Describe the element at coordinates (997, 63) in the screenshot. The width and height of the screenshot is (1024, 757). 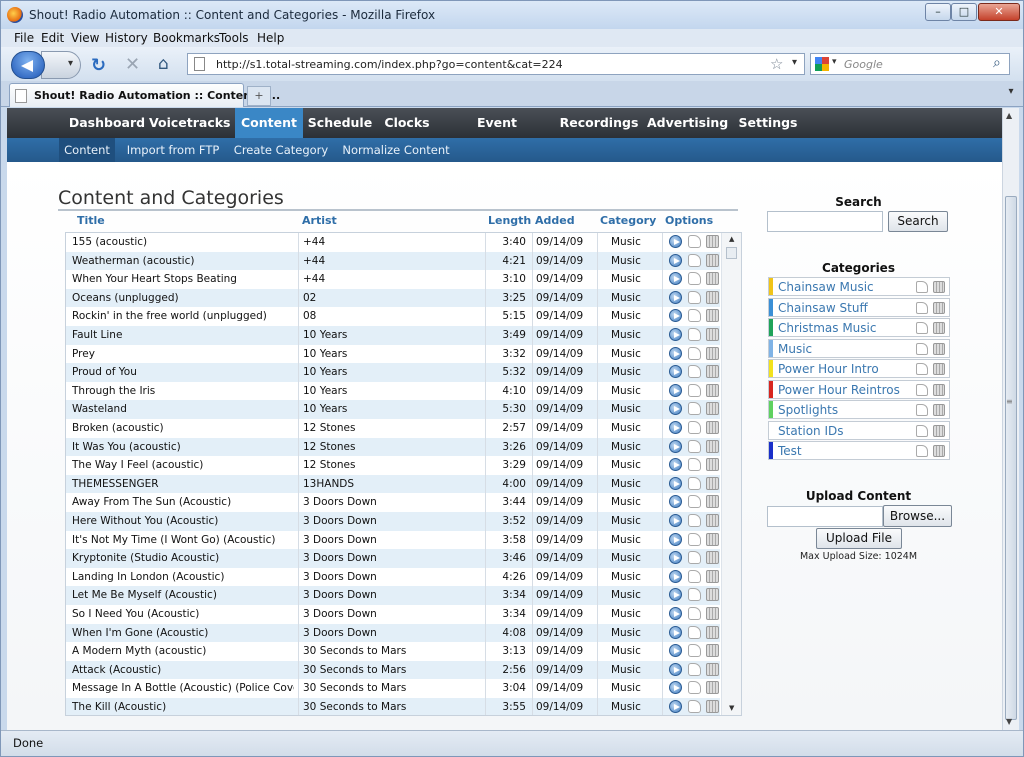
I see `search-icon: ⌕` at that location.